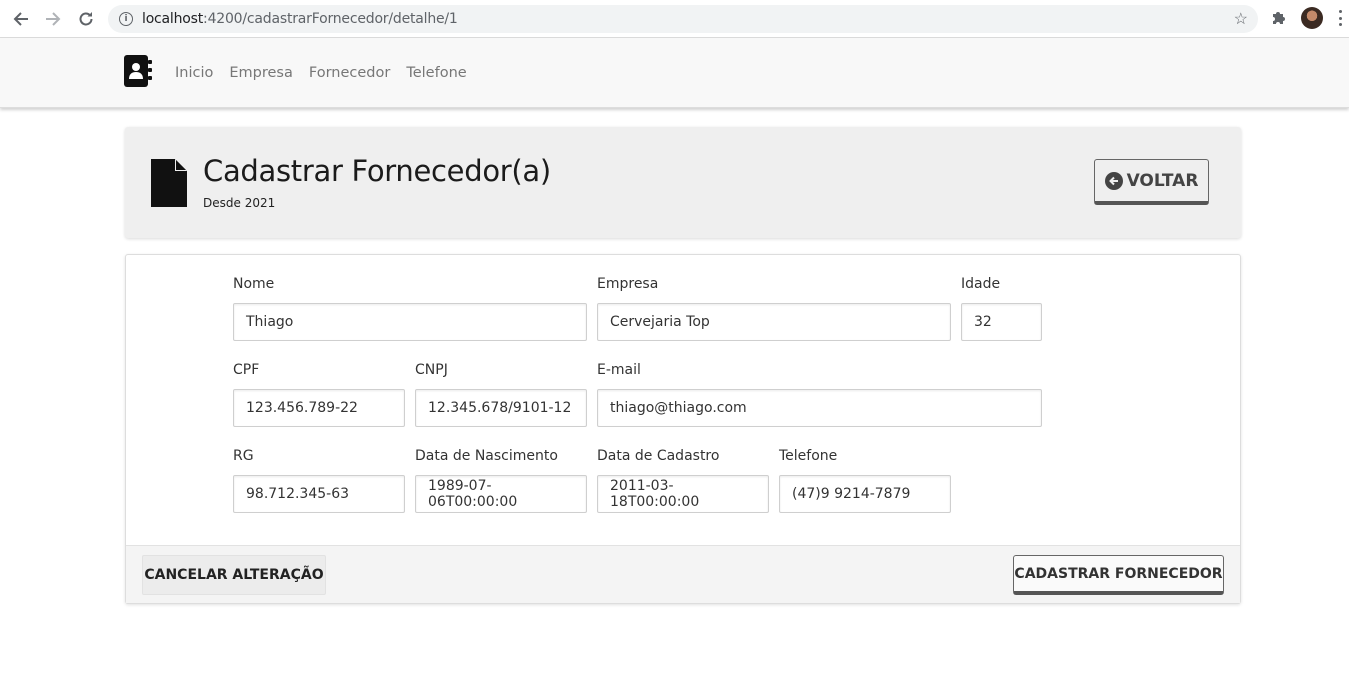 The image size is (1349, 697). I want to click on browser-menu-icon, so click(1340, 18).